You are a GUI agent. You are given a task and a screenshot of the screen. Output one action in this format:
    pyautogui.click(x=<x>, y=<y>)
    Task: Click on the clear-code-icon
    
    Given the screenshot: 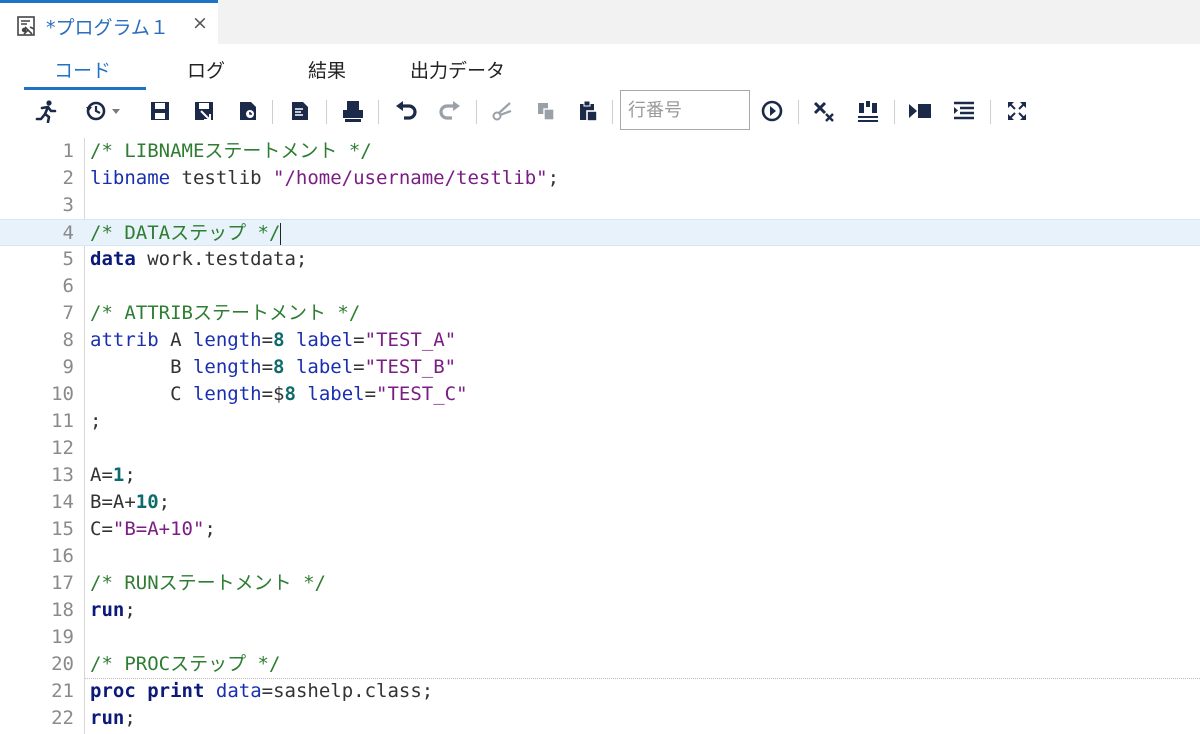 What is the action you would take?
    pyautogui.click(x=824, y=111)
    